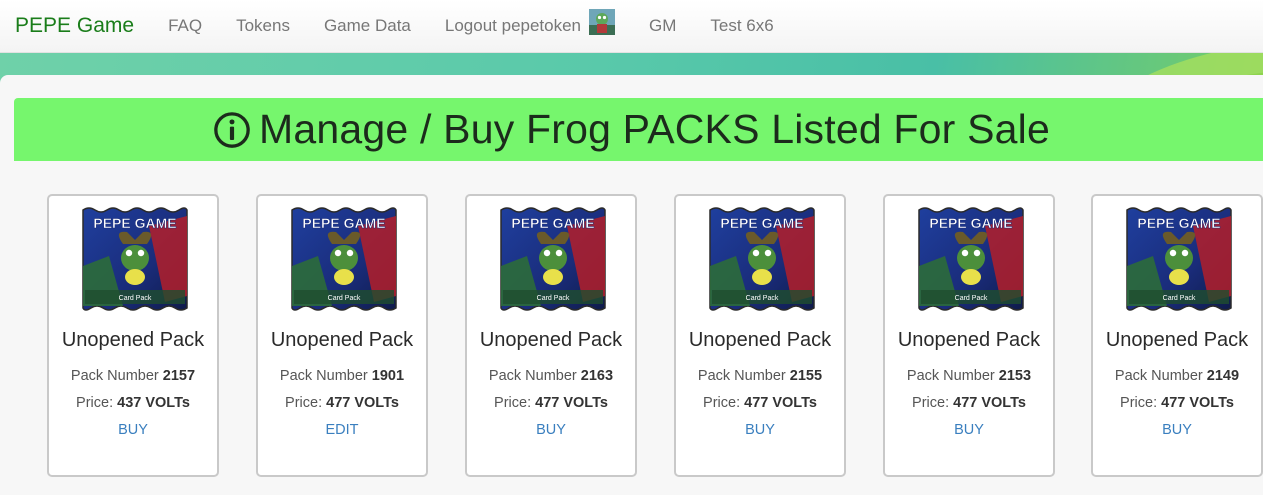 Image resolution: width=1263 pixels, height=495 pixels. What do you see at coordinates (1015, 376) in the screenshot?
I see `pack-number-value: 2153` at bounding box center [1015, 376].